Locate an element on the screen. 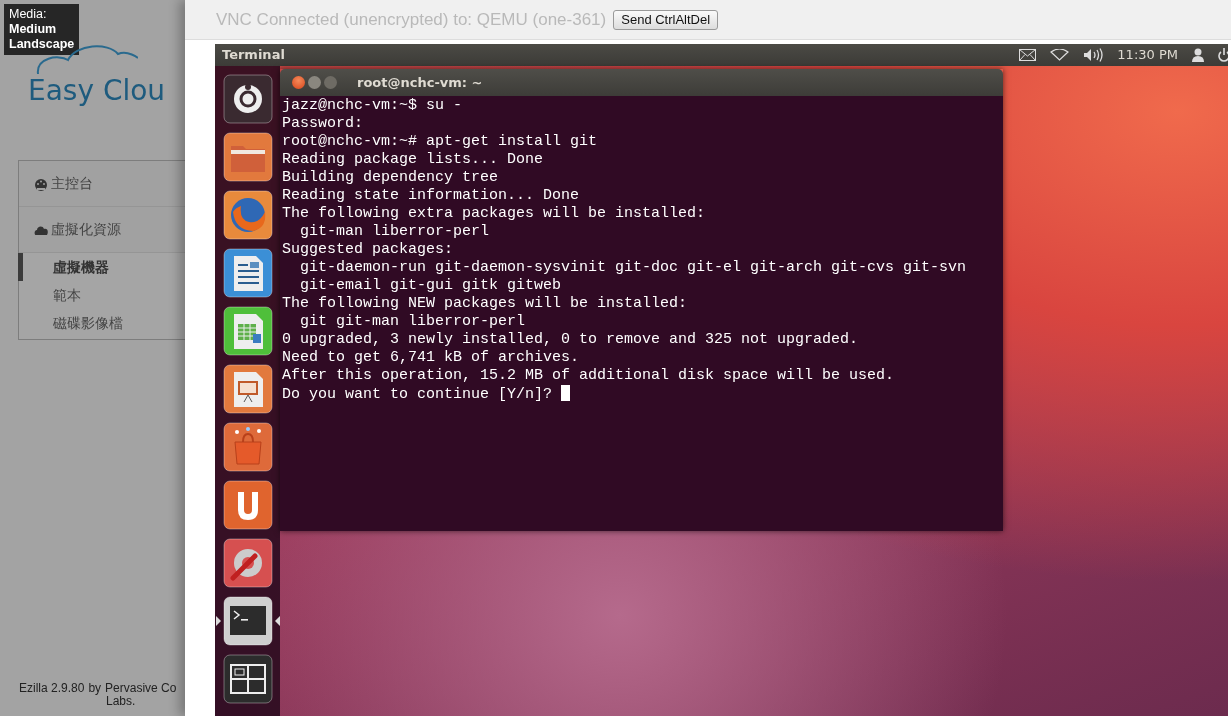 The height and width of the screenshot is (716, 1231). logo-text: Easy Clou is located at coordinates (97, 91).